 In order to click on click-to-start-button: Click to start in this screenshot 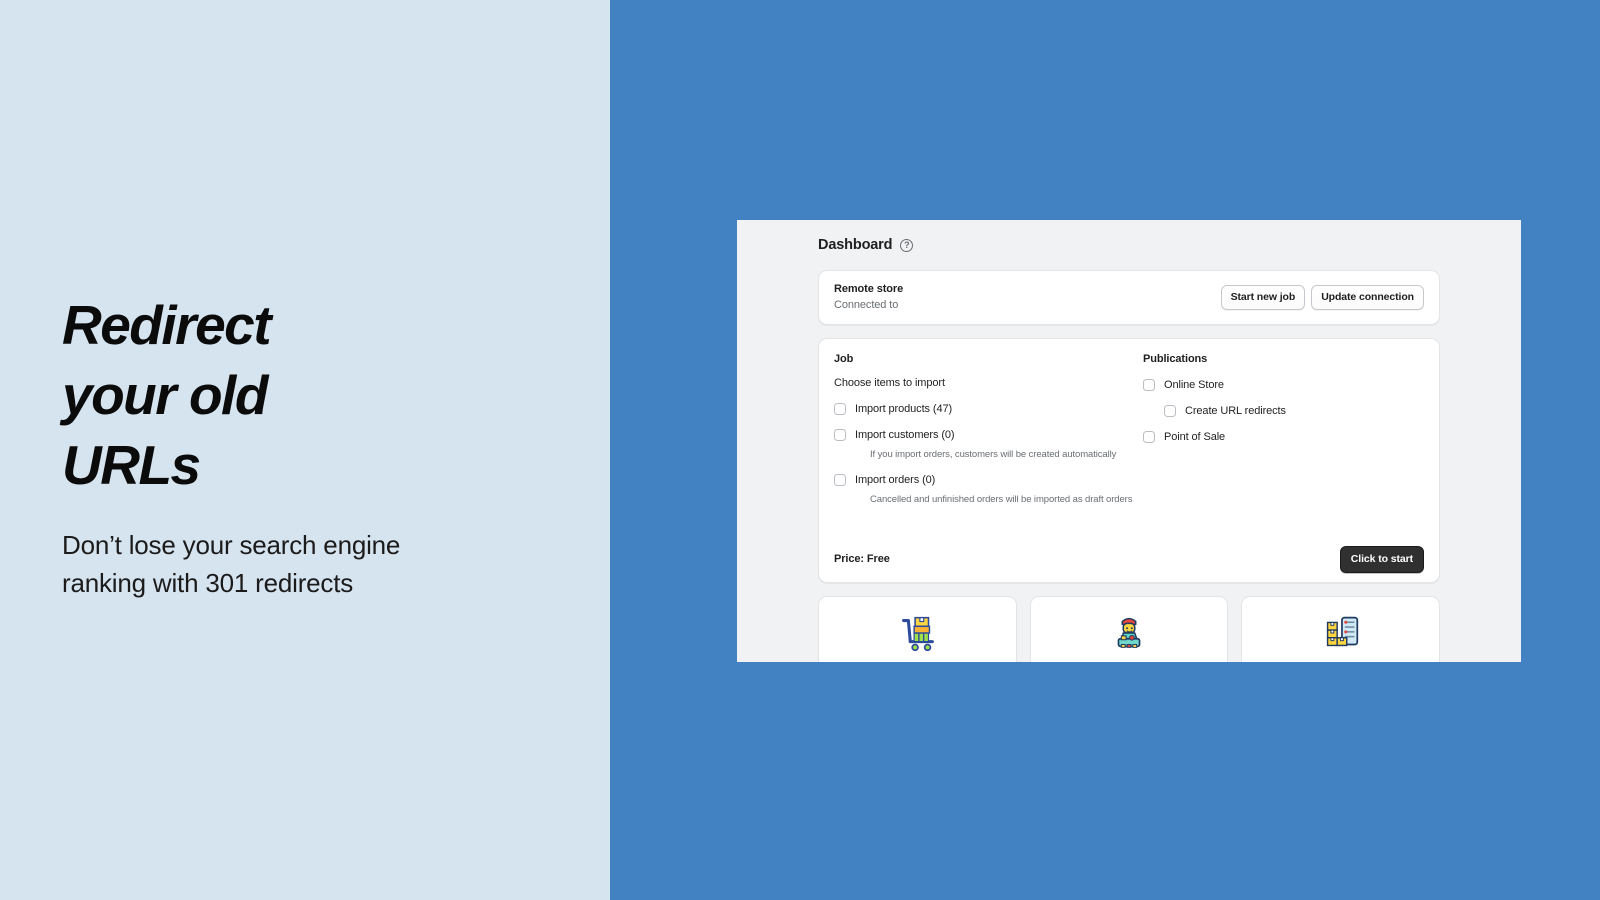, I will do `click(1381, 559)`.